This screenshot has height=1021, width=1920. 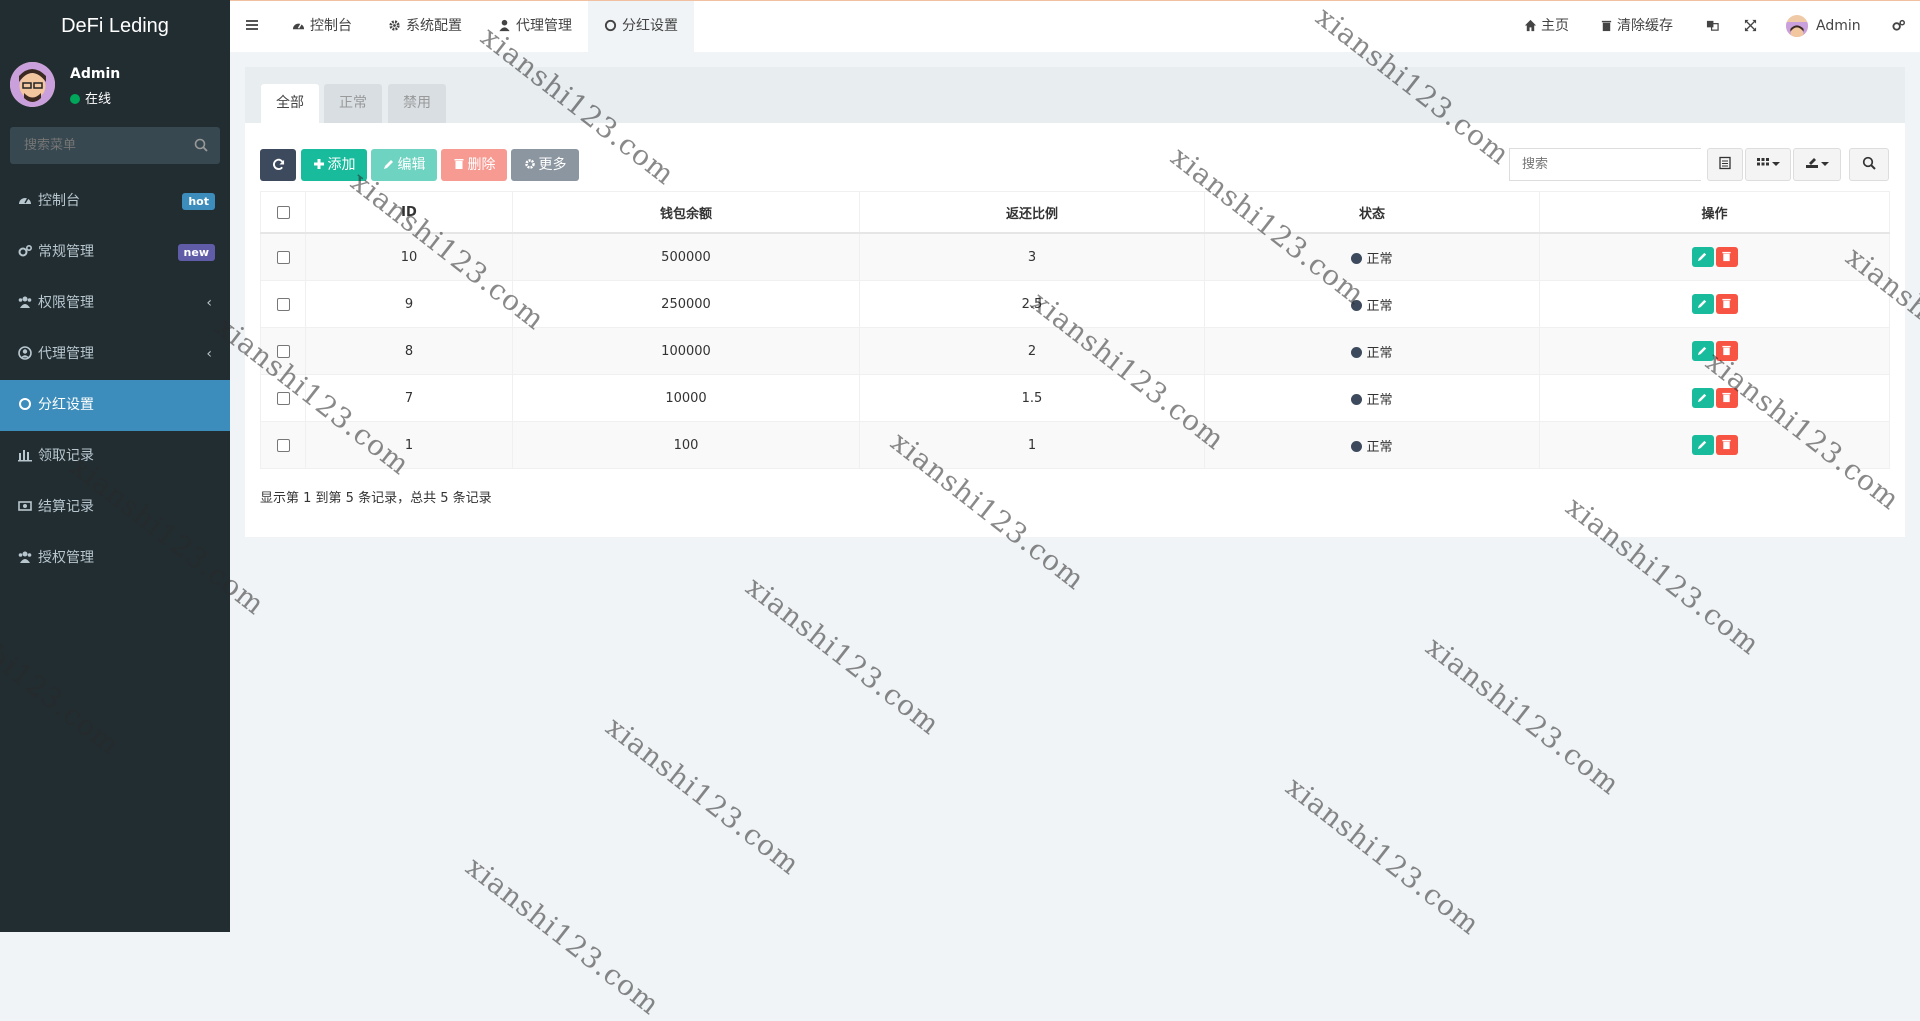 What do you see at coordinates (90, 97) in the screenshot?
I see `user-status: 在线` at bounding box center [90, 97].